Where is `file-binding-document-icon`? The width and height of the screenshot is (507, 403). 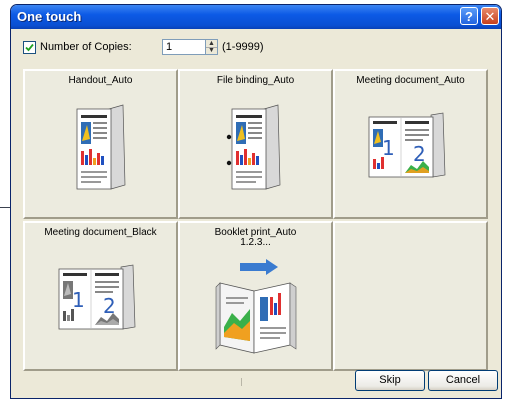
file-binding-document-icon is located at coordinates (253, 147).